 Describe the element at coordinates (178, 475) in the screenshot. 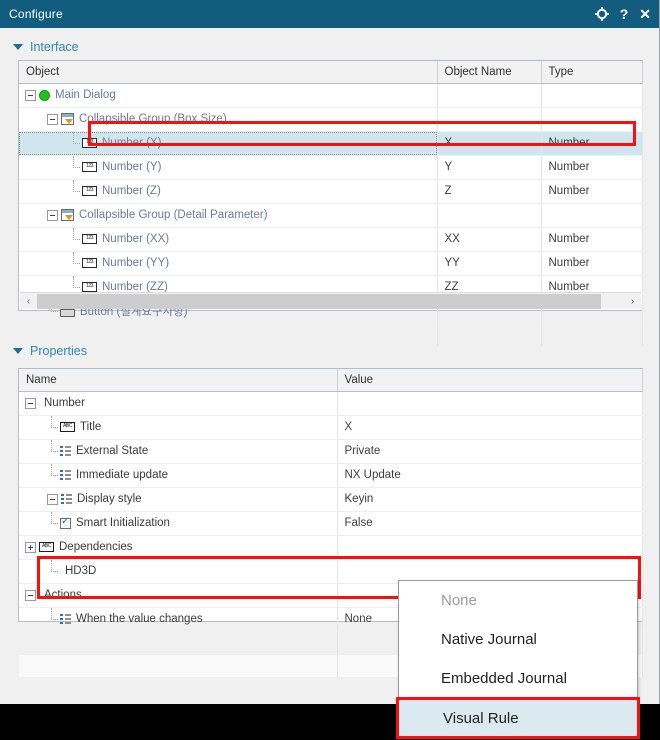

I see `cell-property-name: Immediate update` at that location.